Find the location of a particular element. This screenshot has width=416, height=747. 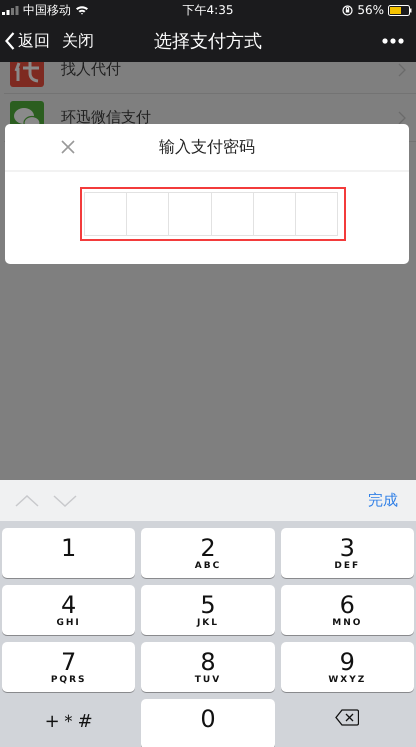

next-field-icon is located at coordinates (65, 500).